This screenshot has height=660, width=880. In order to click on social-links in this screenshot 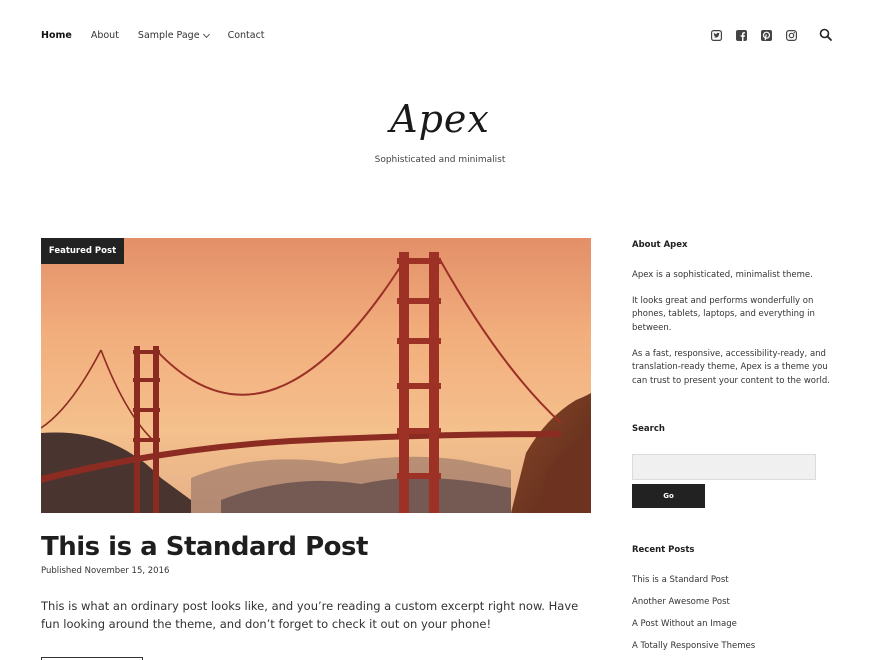, I will do `click(760, 35)`.